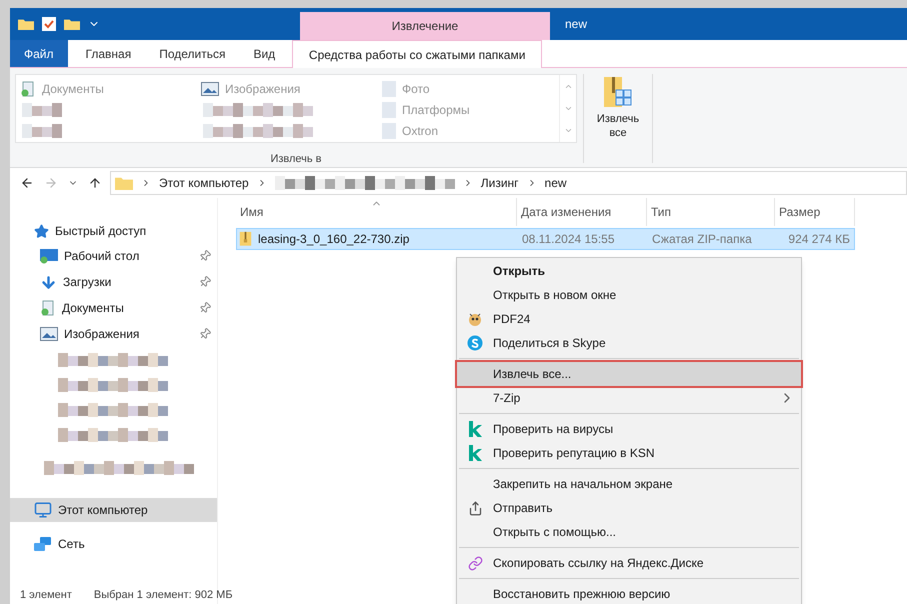  Describe the element at coordinates (109, 53) in the screenshot. I see `ribbon-tab: Главная` at that location.